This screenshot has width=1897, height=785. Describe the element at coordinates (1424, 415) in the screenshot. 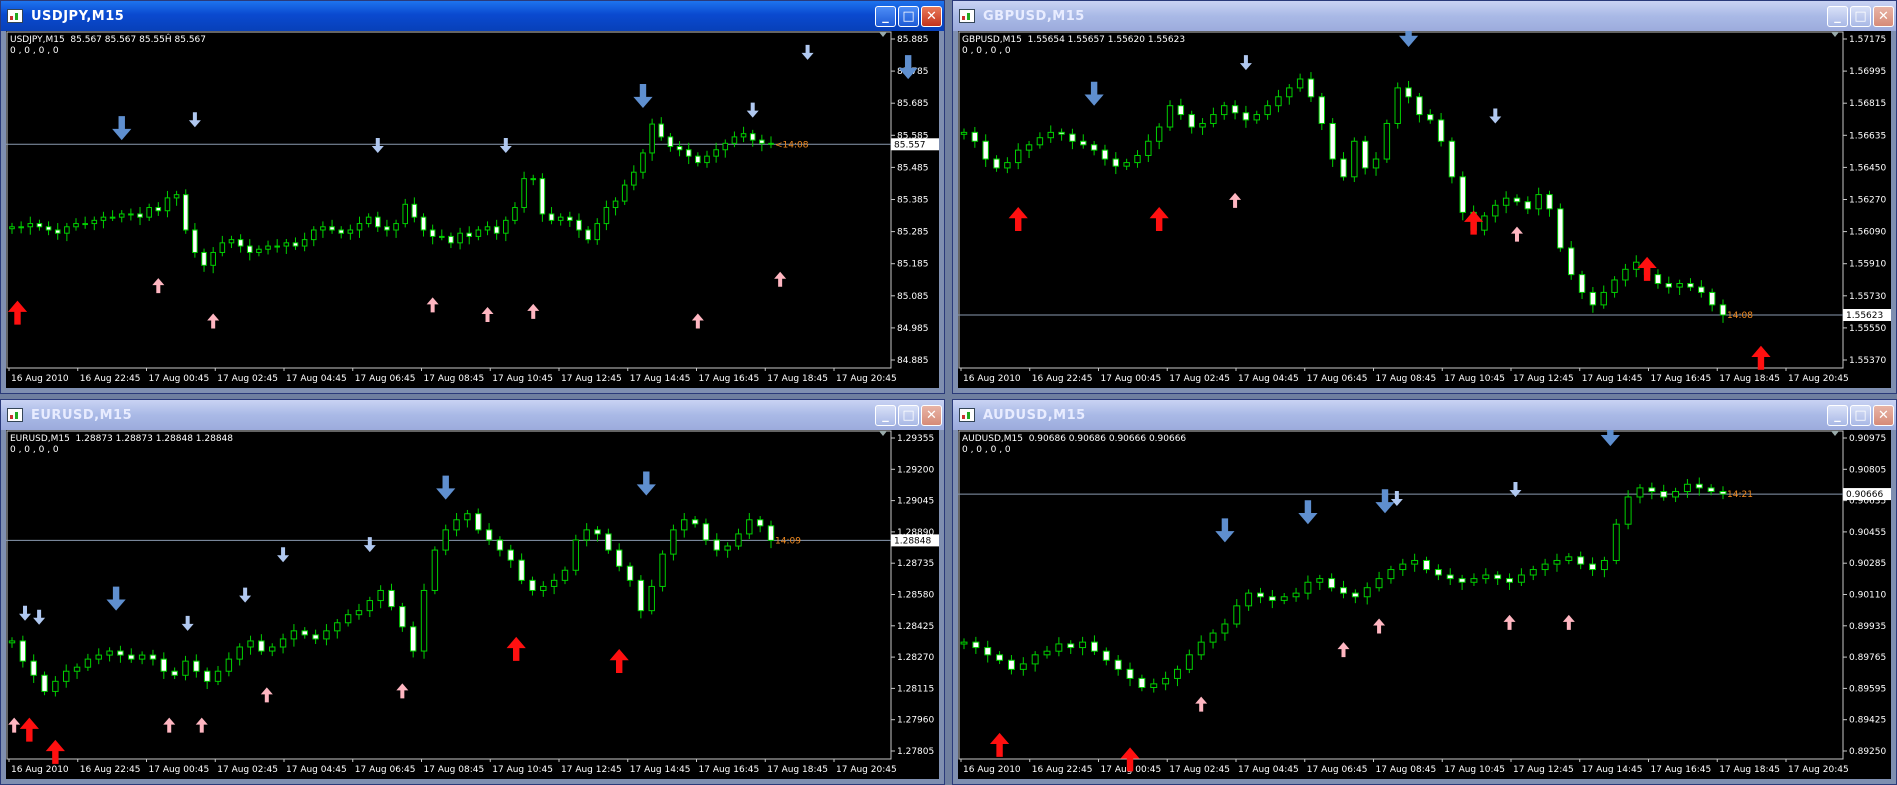

I see `title-bar: AUDUSD,M15 _ □ ✕` at that location.